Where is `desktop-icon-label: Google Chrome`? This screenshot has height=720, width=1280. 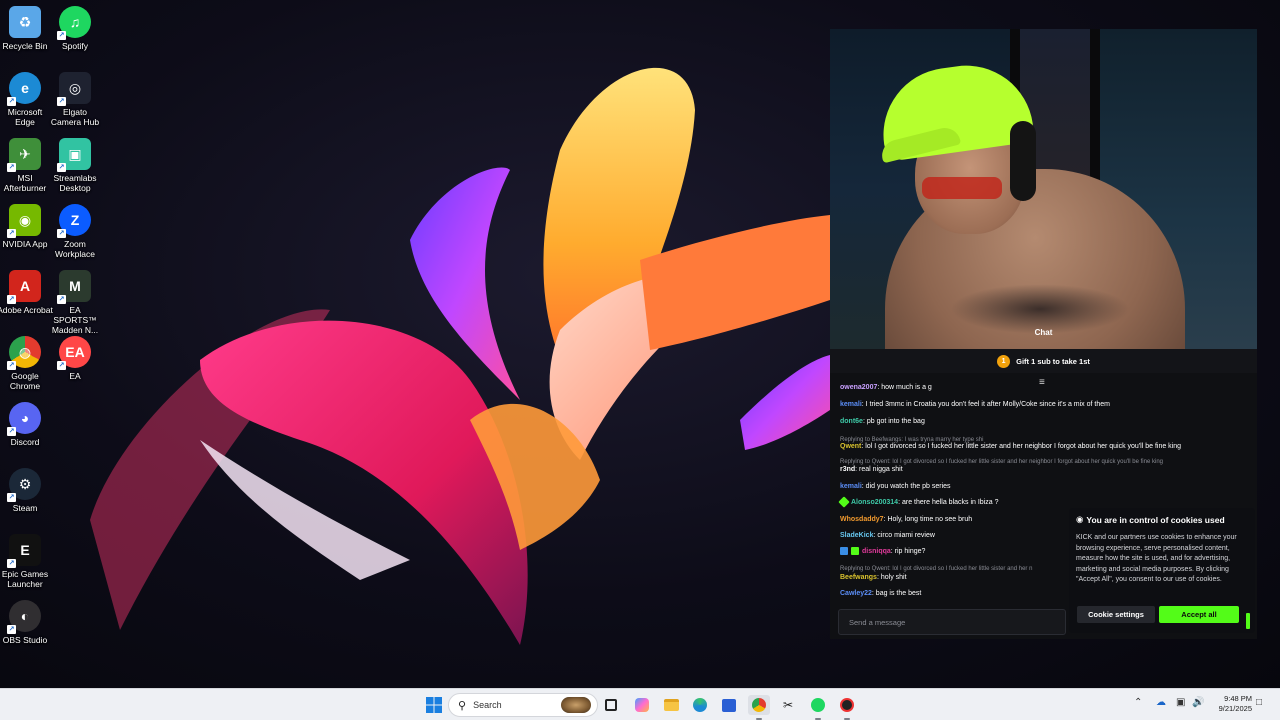 desktop-icon-label: Google Chrome is located at coordinates (25, 381).